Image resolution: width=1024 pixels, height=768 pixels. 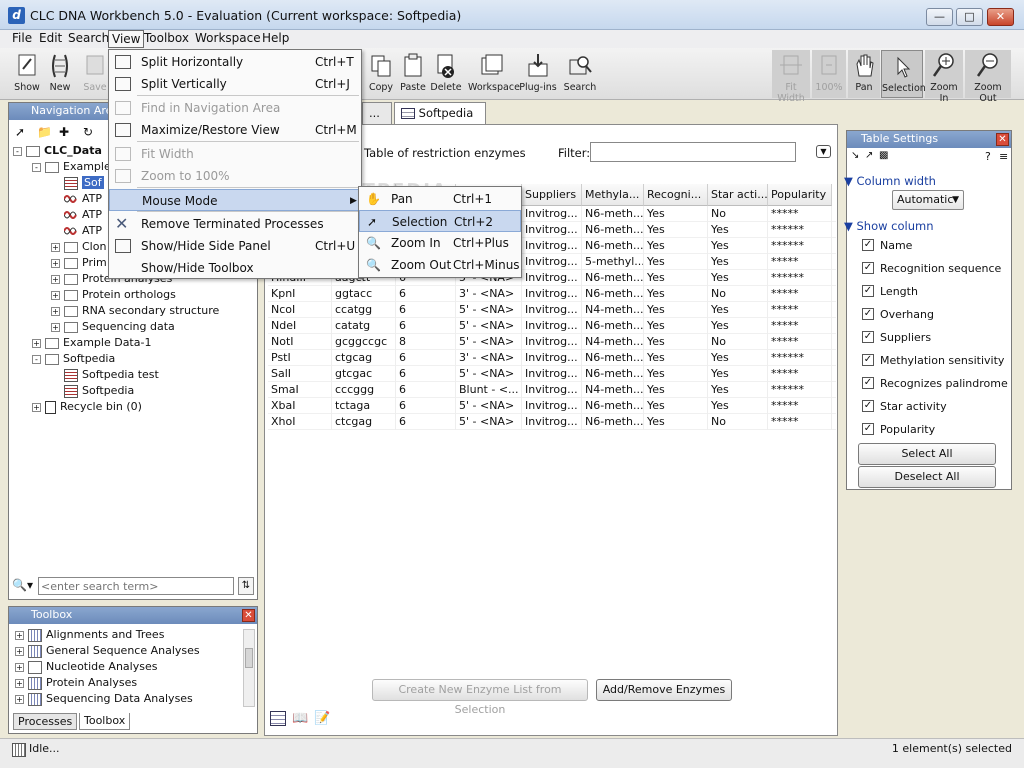 What do you see at coordinates (27, 74) in the screenshot?
I see `show-button: Show` at bounding box center [27, 74].